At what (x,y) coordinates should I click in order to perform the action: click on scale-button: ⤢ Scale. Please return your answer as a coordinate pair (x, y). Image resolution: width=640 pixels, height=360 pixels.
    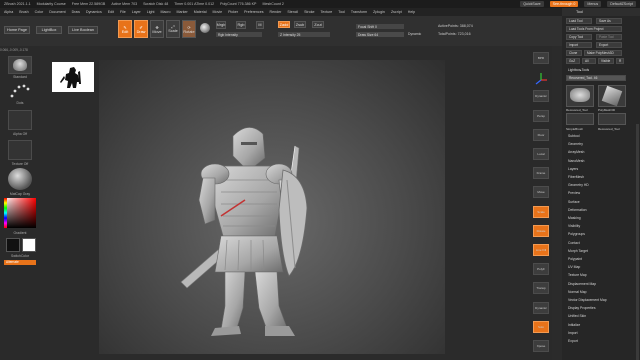
    Looking at the image, I should click on (173, 29).